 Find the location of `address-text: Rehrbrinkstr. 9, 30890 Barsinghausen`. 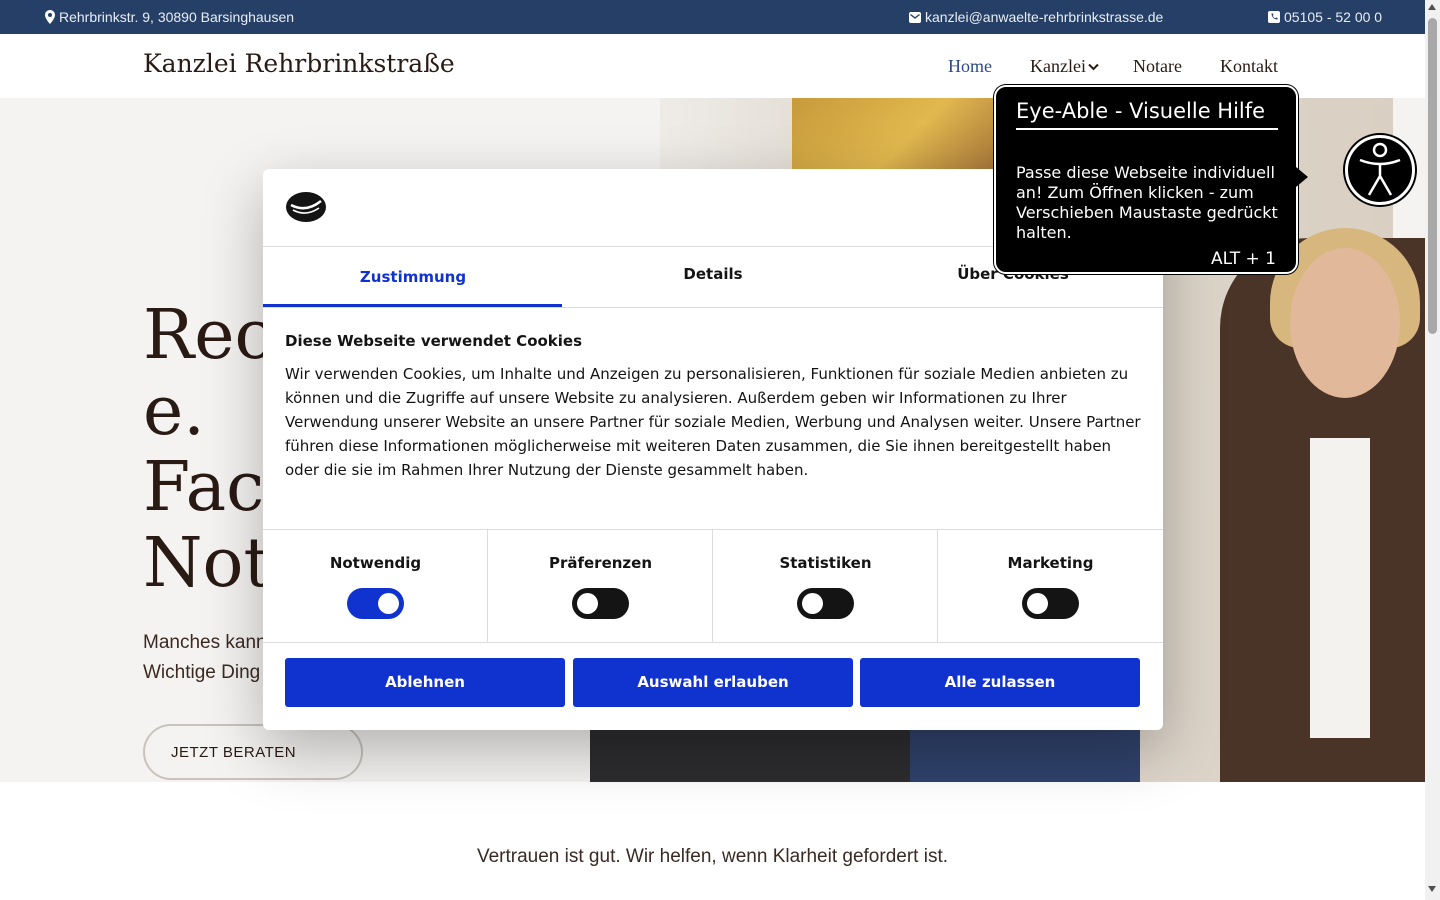

address-text: Rehrbrinkstr. 9, 30890 Barsinghausen is located at coordinates (177, 17).